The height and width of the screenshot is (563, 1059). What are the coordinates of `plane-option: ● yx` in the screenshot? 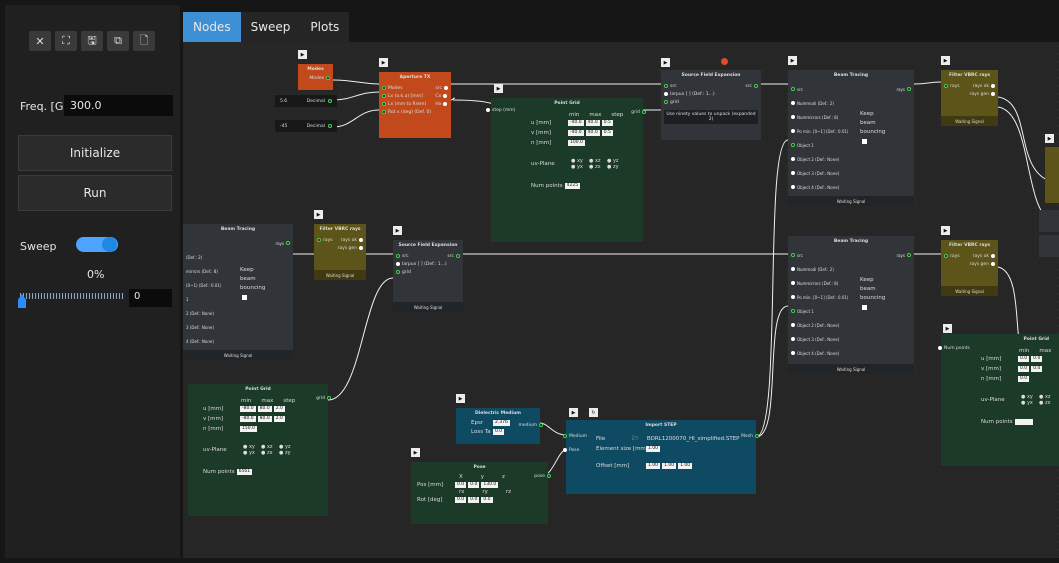 It's located at (252, 453).